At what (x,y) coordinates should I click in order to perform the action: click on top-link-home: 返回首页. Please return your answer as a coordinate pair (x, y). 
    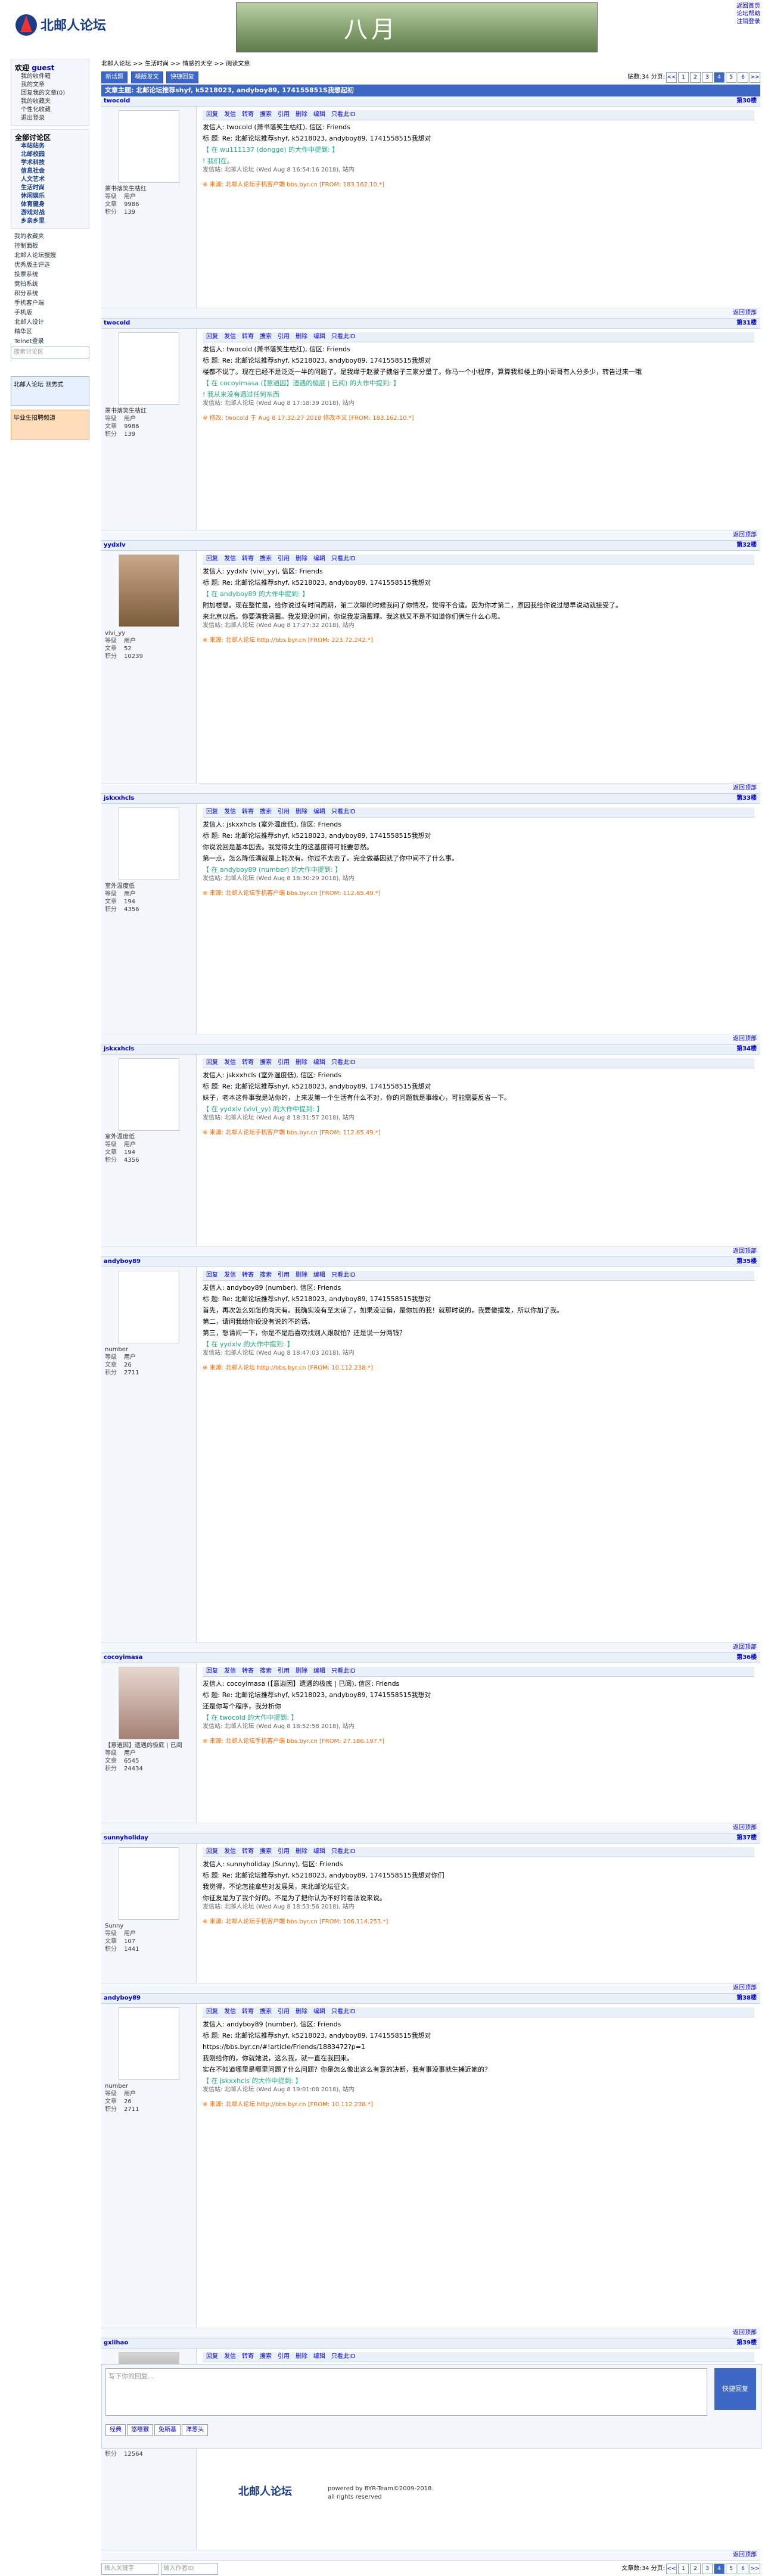
    Looking at the image, I should click on (748, 6).